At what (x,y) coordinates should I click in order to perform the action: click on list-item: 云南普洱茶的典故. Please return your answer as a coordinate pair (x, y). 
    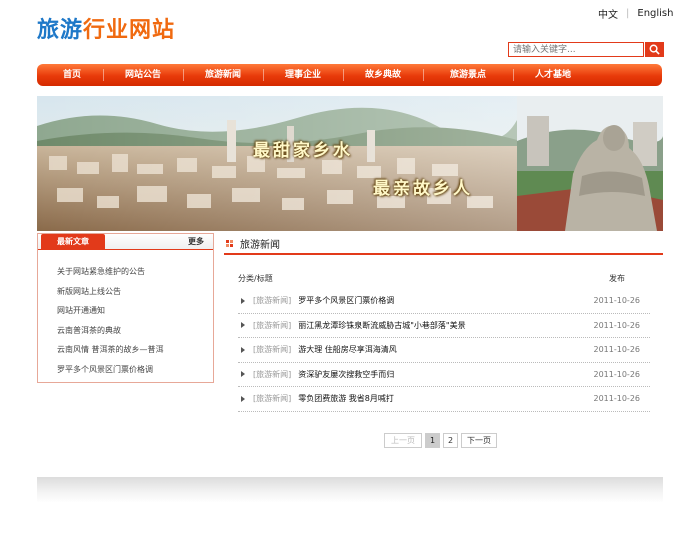
    Looking at the image, I should click on (135, 331).